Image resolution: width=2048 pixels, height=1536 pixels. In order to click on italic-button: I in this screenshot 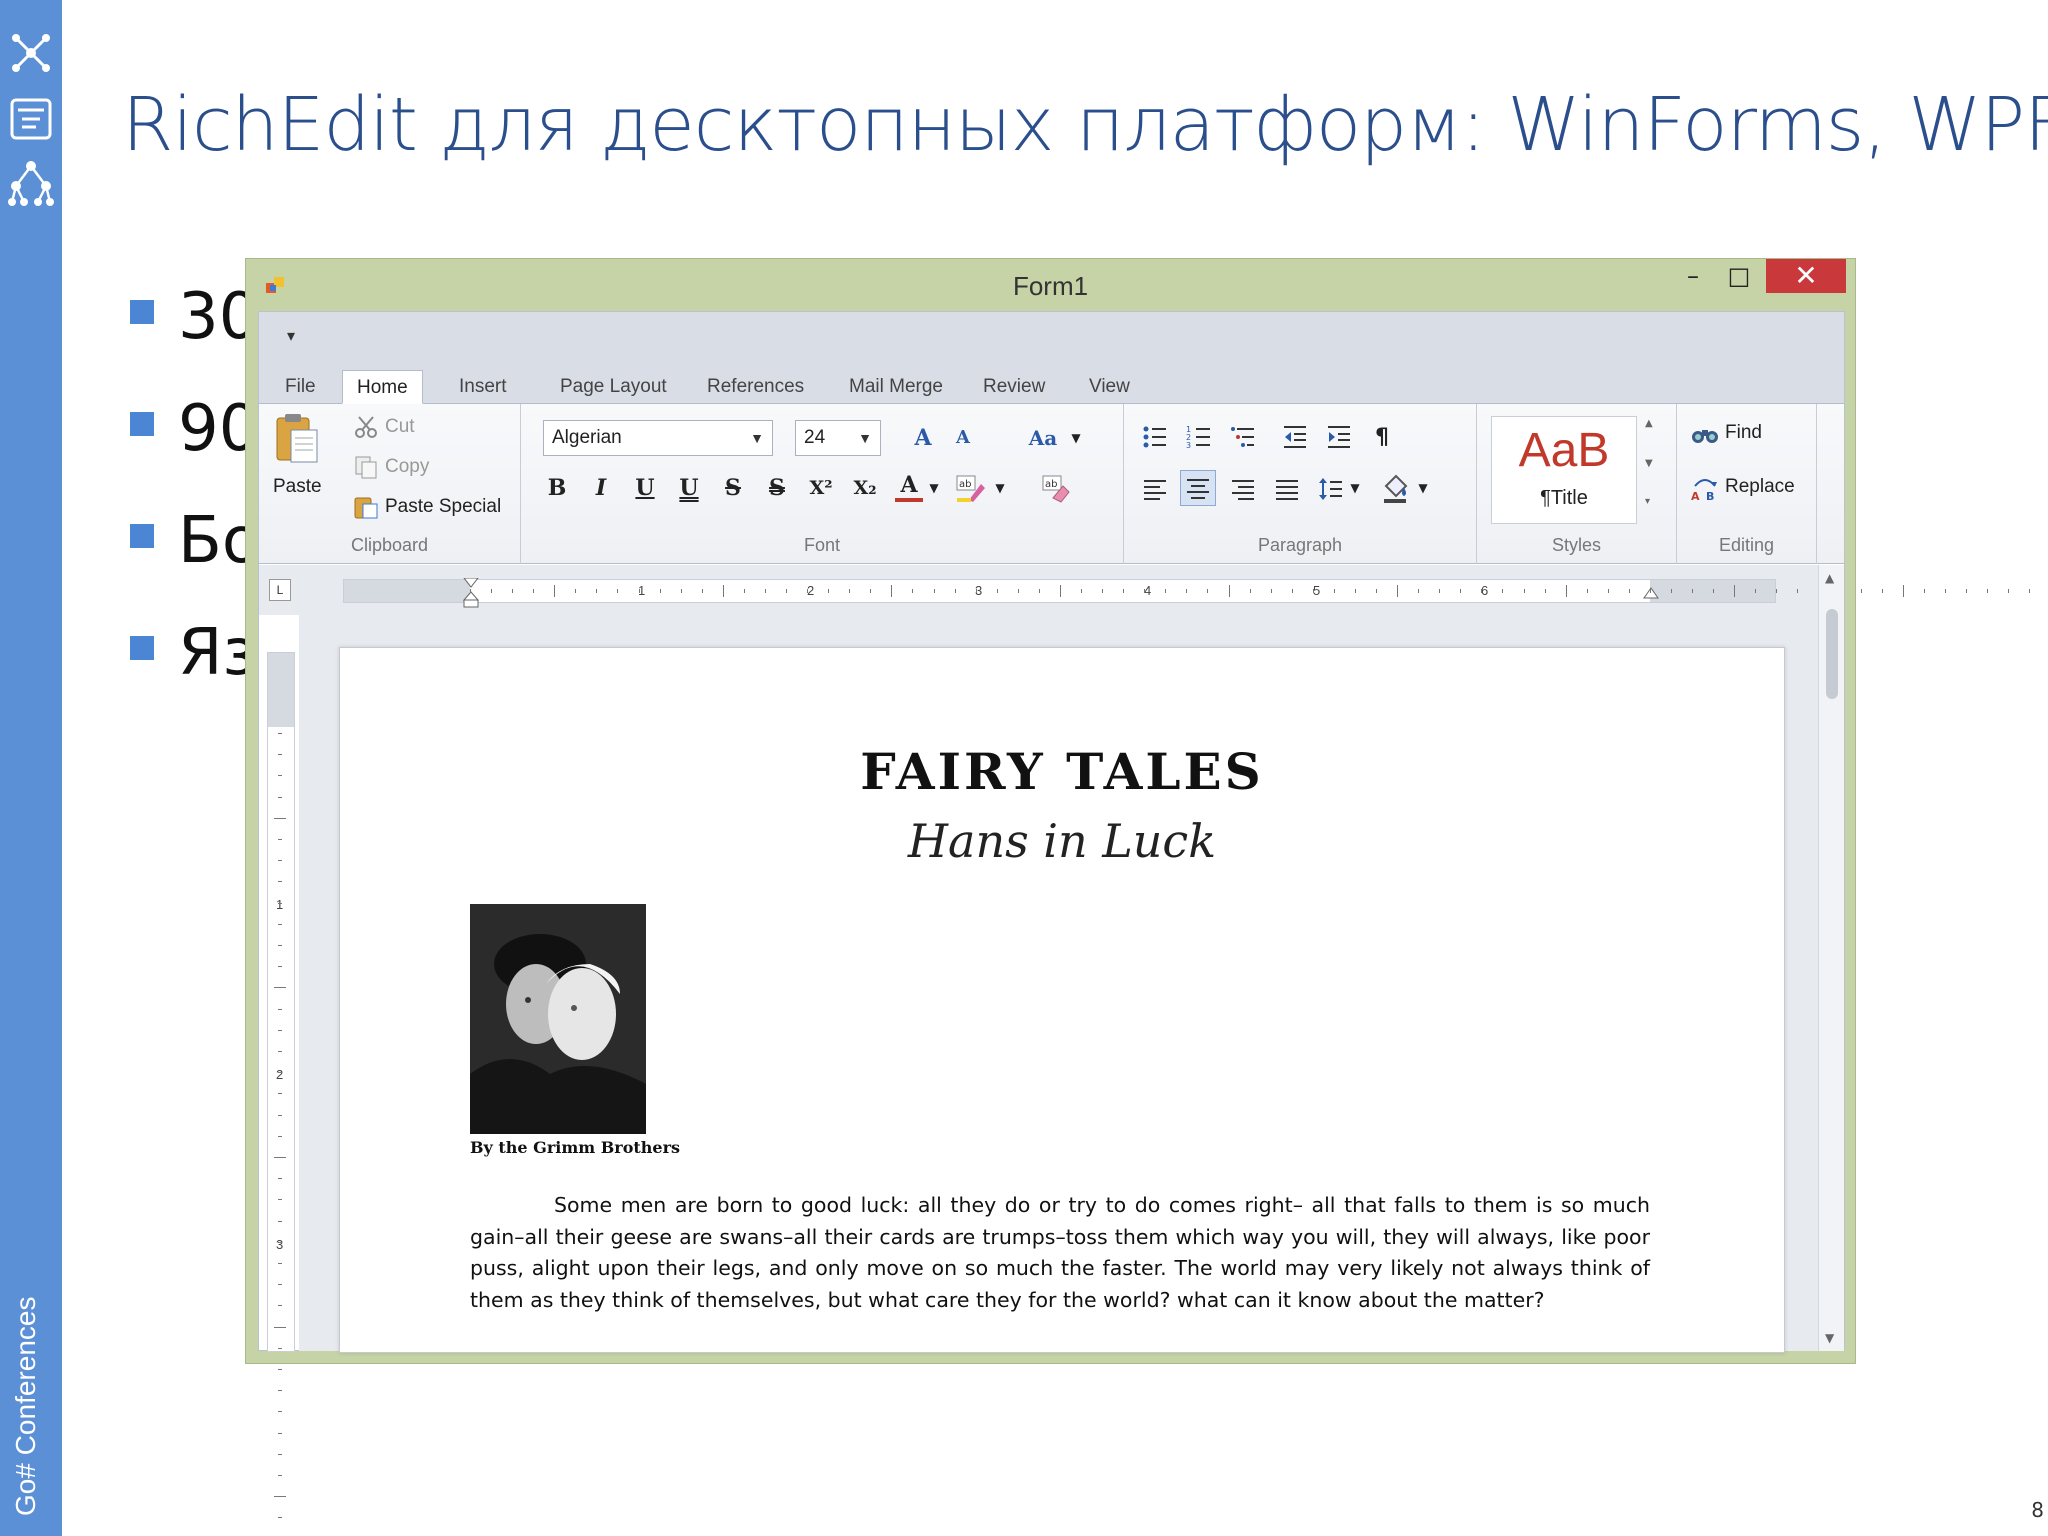, I will do `click(601, 488)`.